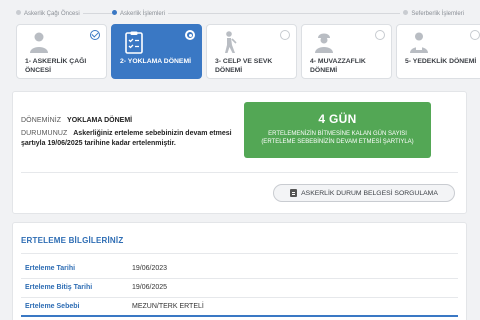 This screenshot has width=480, height=320. I want to click on row-label: Erteleme Tarihi, so click(50, 268).